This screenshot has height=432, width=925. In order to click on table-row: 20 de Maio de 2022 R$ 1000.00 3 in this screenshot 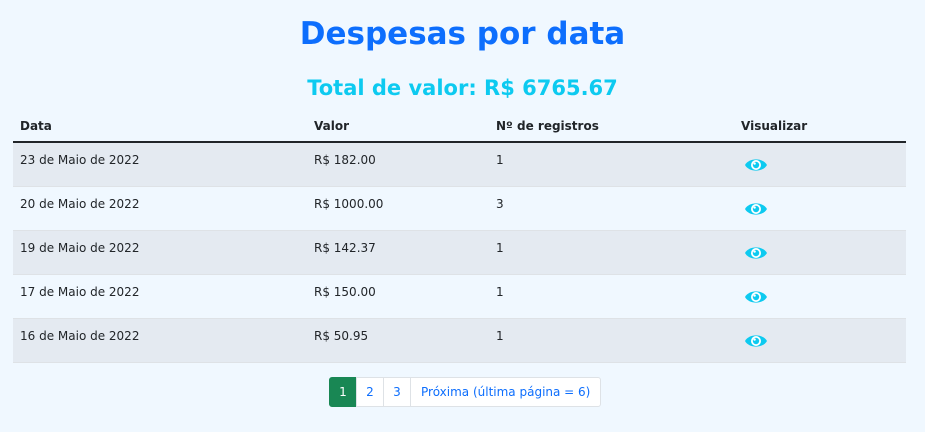, I will do `click(459, 208)`.